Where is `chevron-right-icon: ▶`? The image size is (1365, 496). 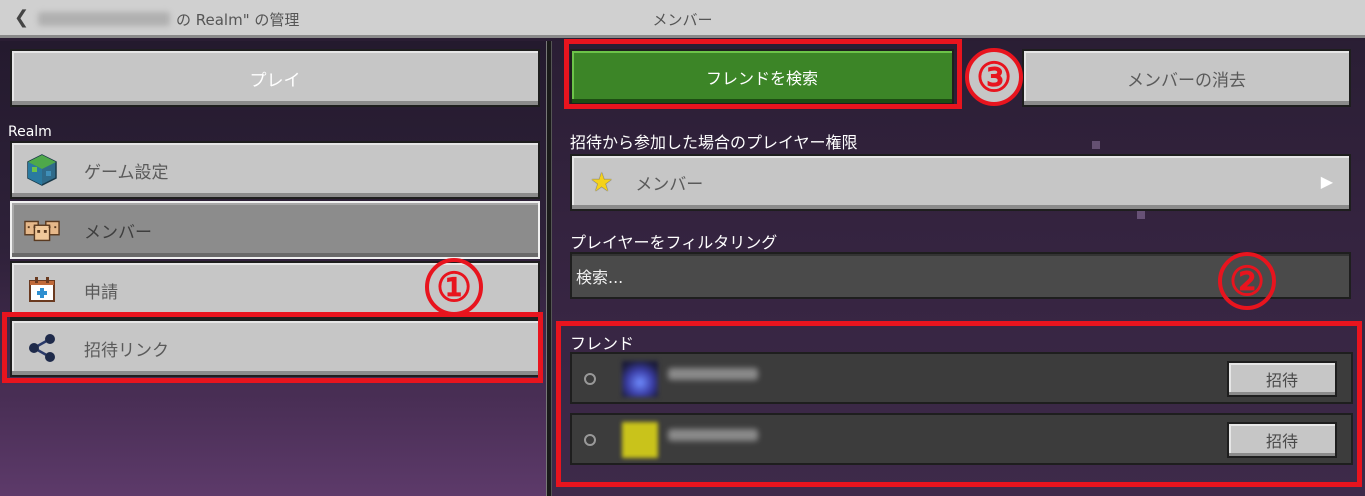 chevron-right-icon: ▶ is located at coordinates (1326, 181).